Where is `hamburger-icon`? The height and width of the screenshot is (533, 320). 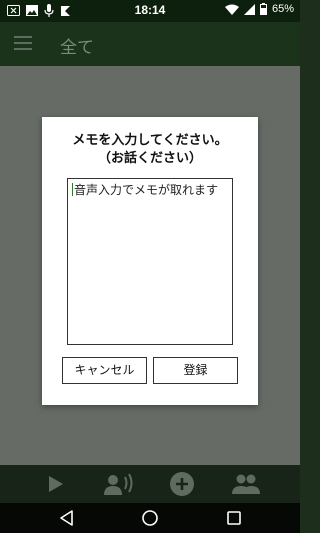
hamburger-icon is located at coordinates (23, 43).